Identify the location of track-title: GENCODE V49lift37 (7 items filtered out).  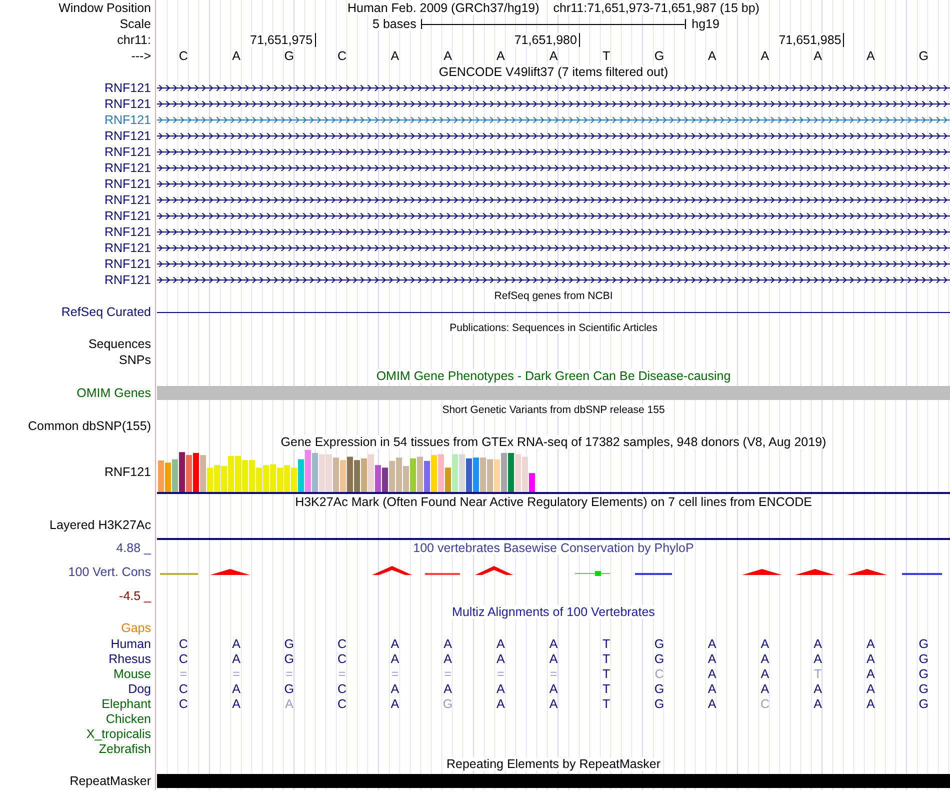
(553, 72).